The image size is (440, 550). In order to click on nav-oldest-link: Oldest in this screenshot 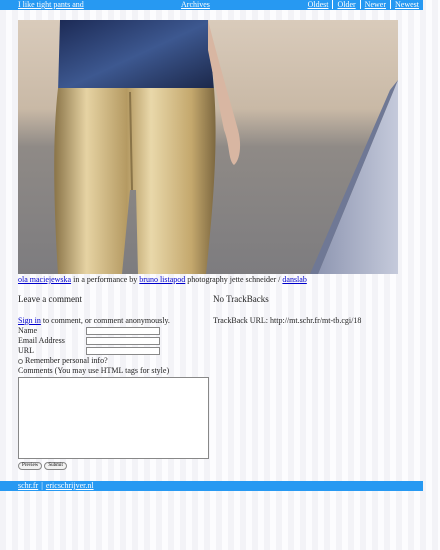, I will do `click(318, 4)`.